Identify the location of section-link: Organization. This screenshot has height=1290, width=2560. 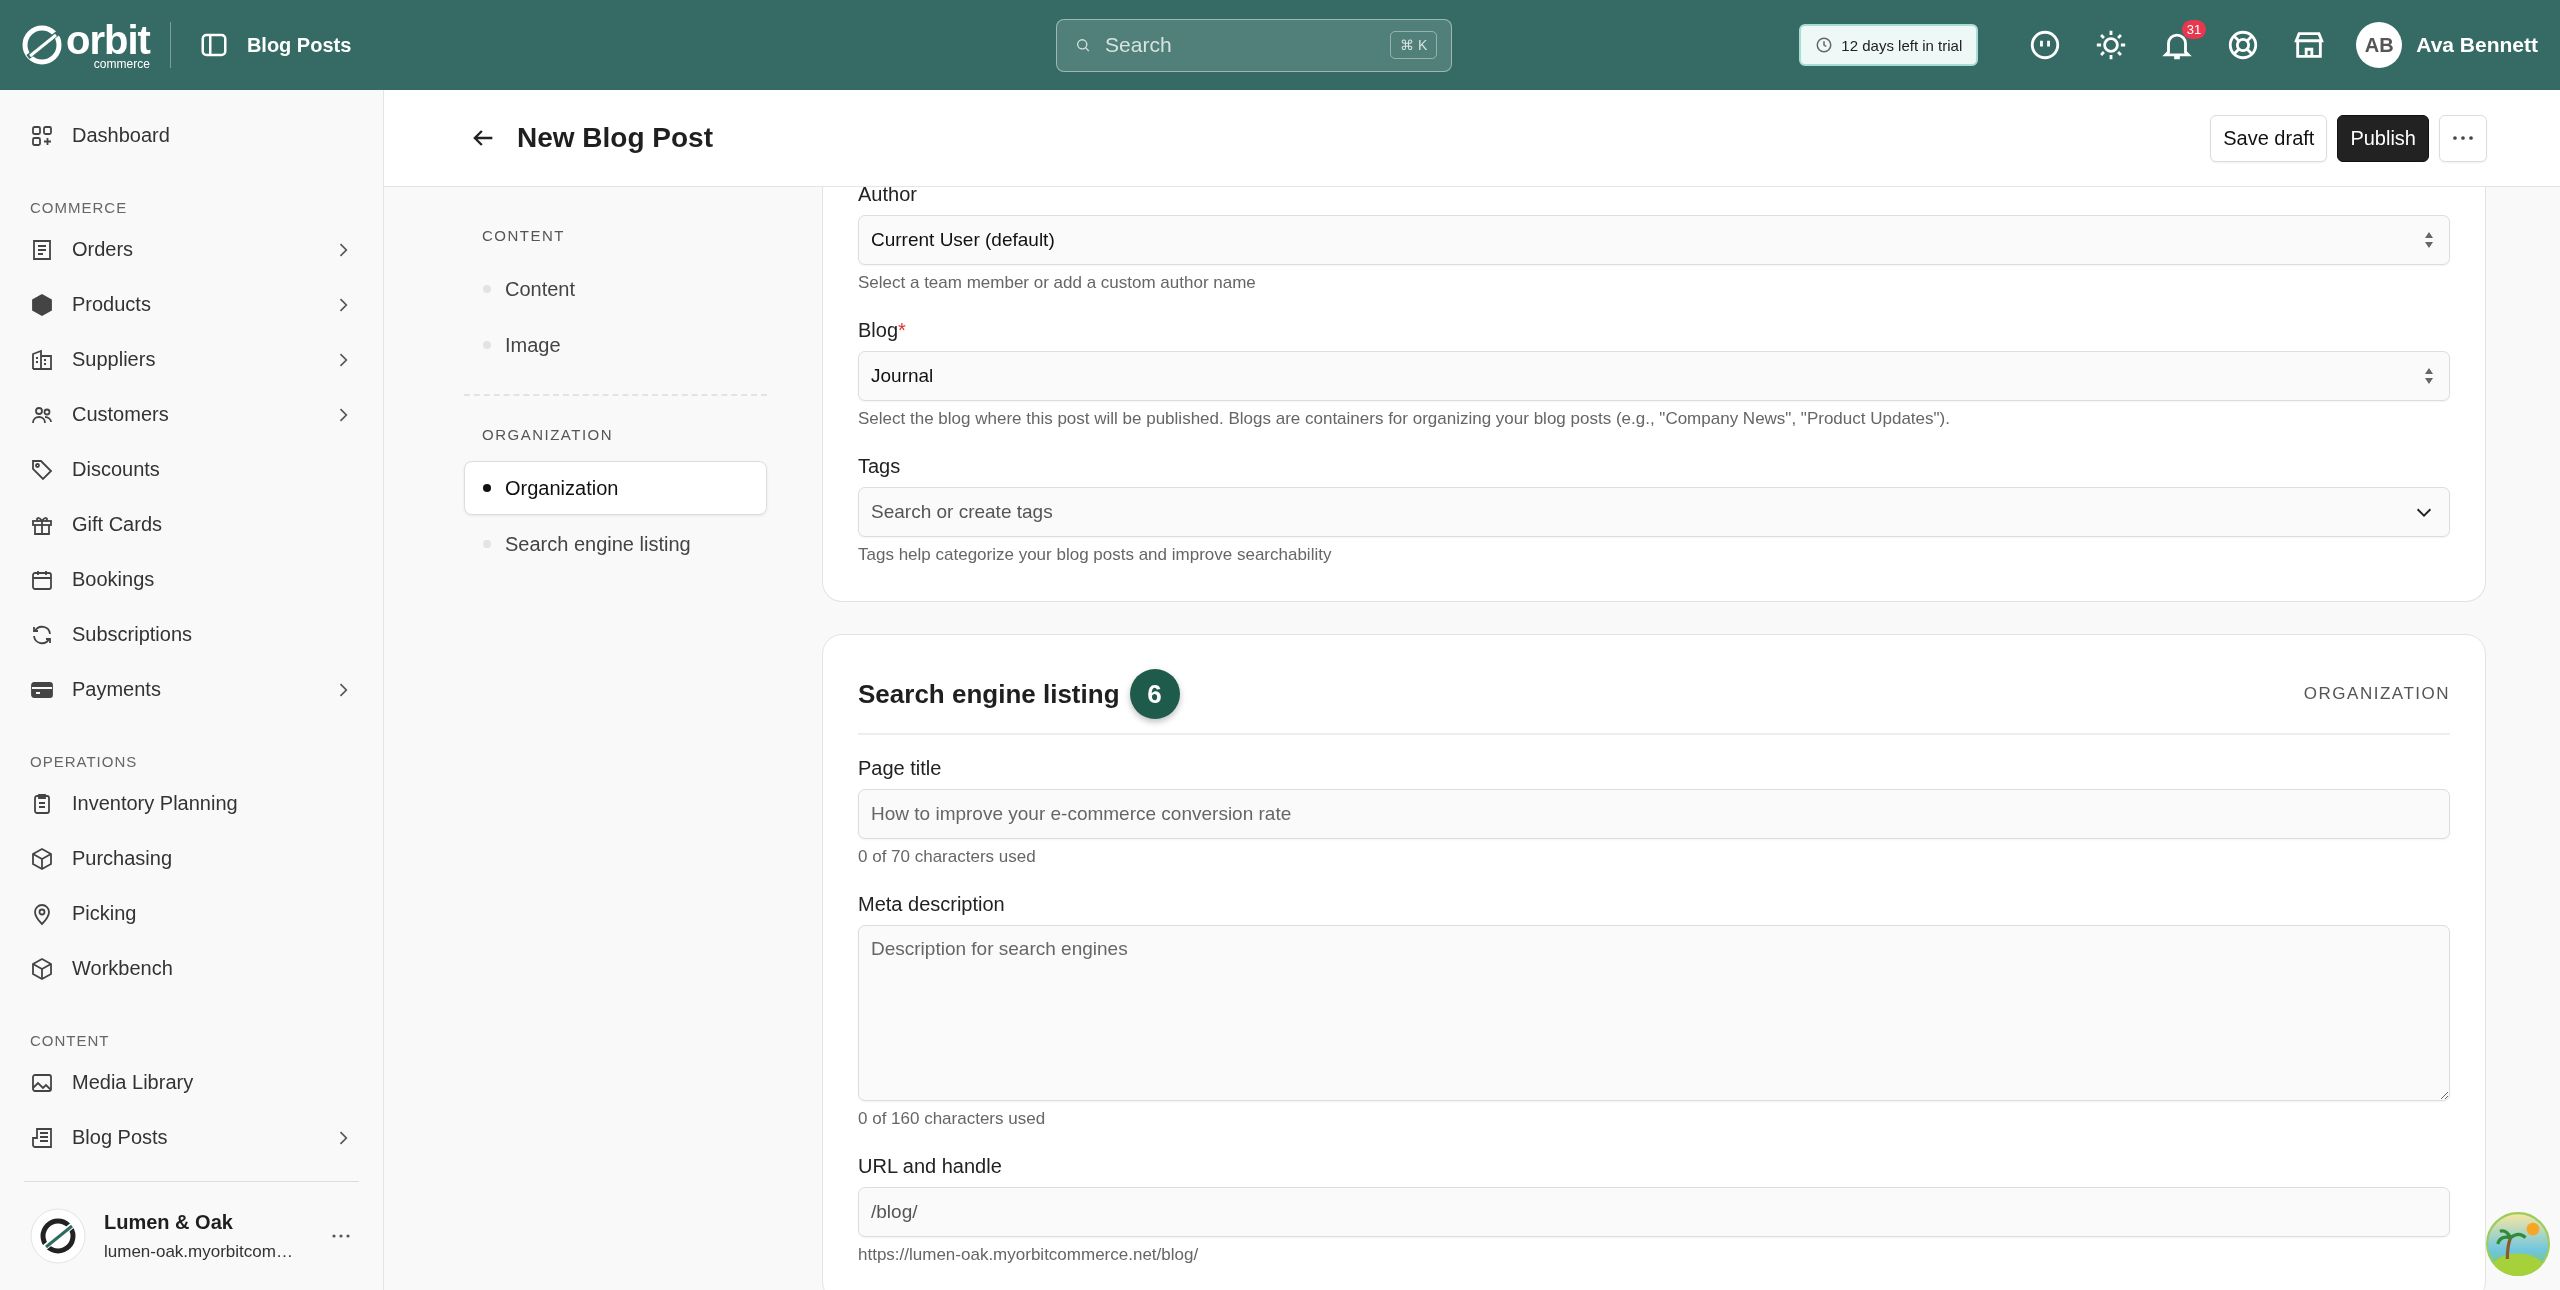
(615, 488).